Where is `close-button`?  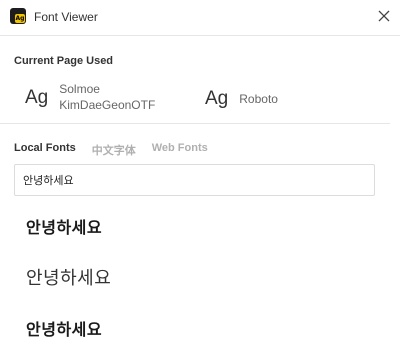 close-button is located at coordinates (384, 16).